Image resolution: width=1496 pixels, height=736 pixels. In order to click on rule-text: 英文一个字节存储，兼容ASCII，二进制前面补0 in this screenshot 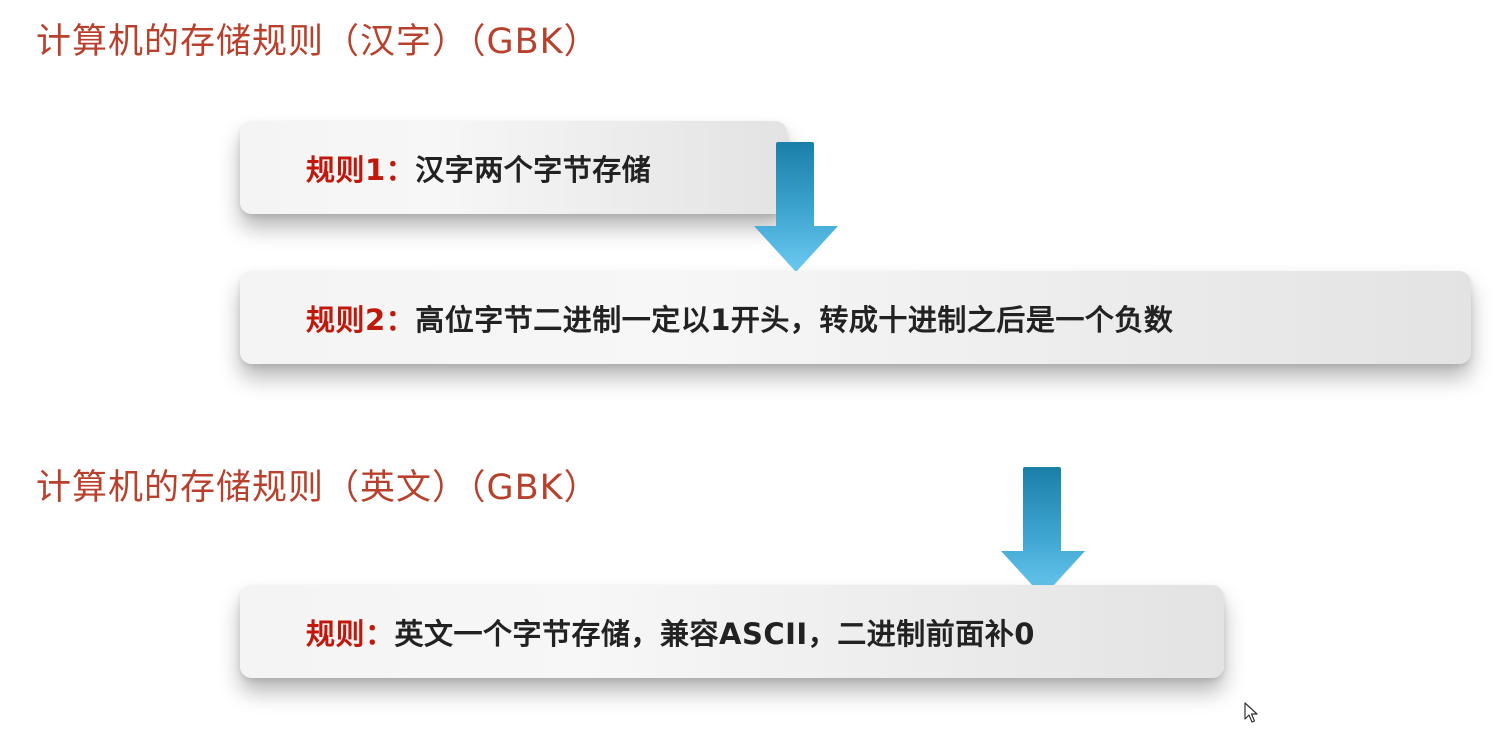, I will do `click(714, 633)`.